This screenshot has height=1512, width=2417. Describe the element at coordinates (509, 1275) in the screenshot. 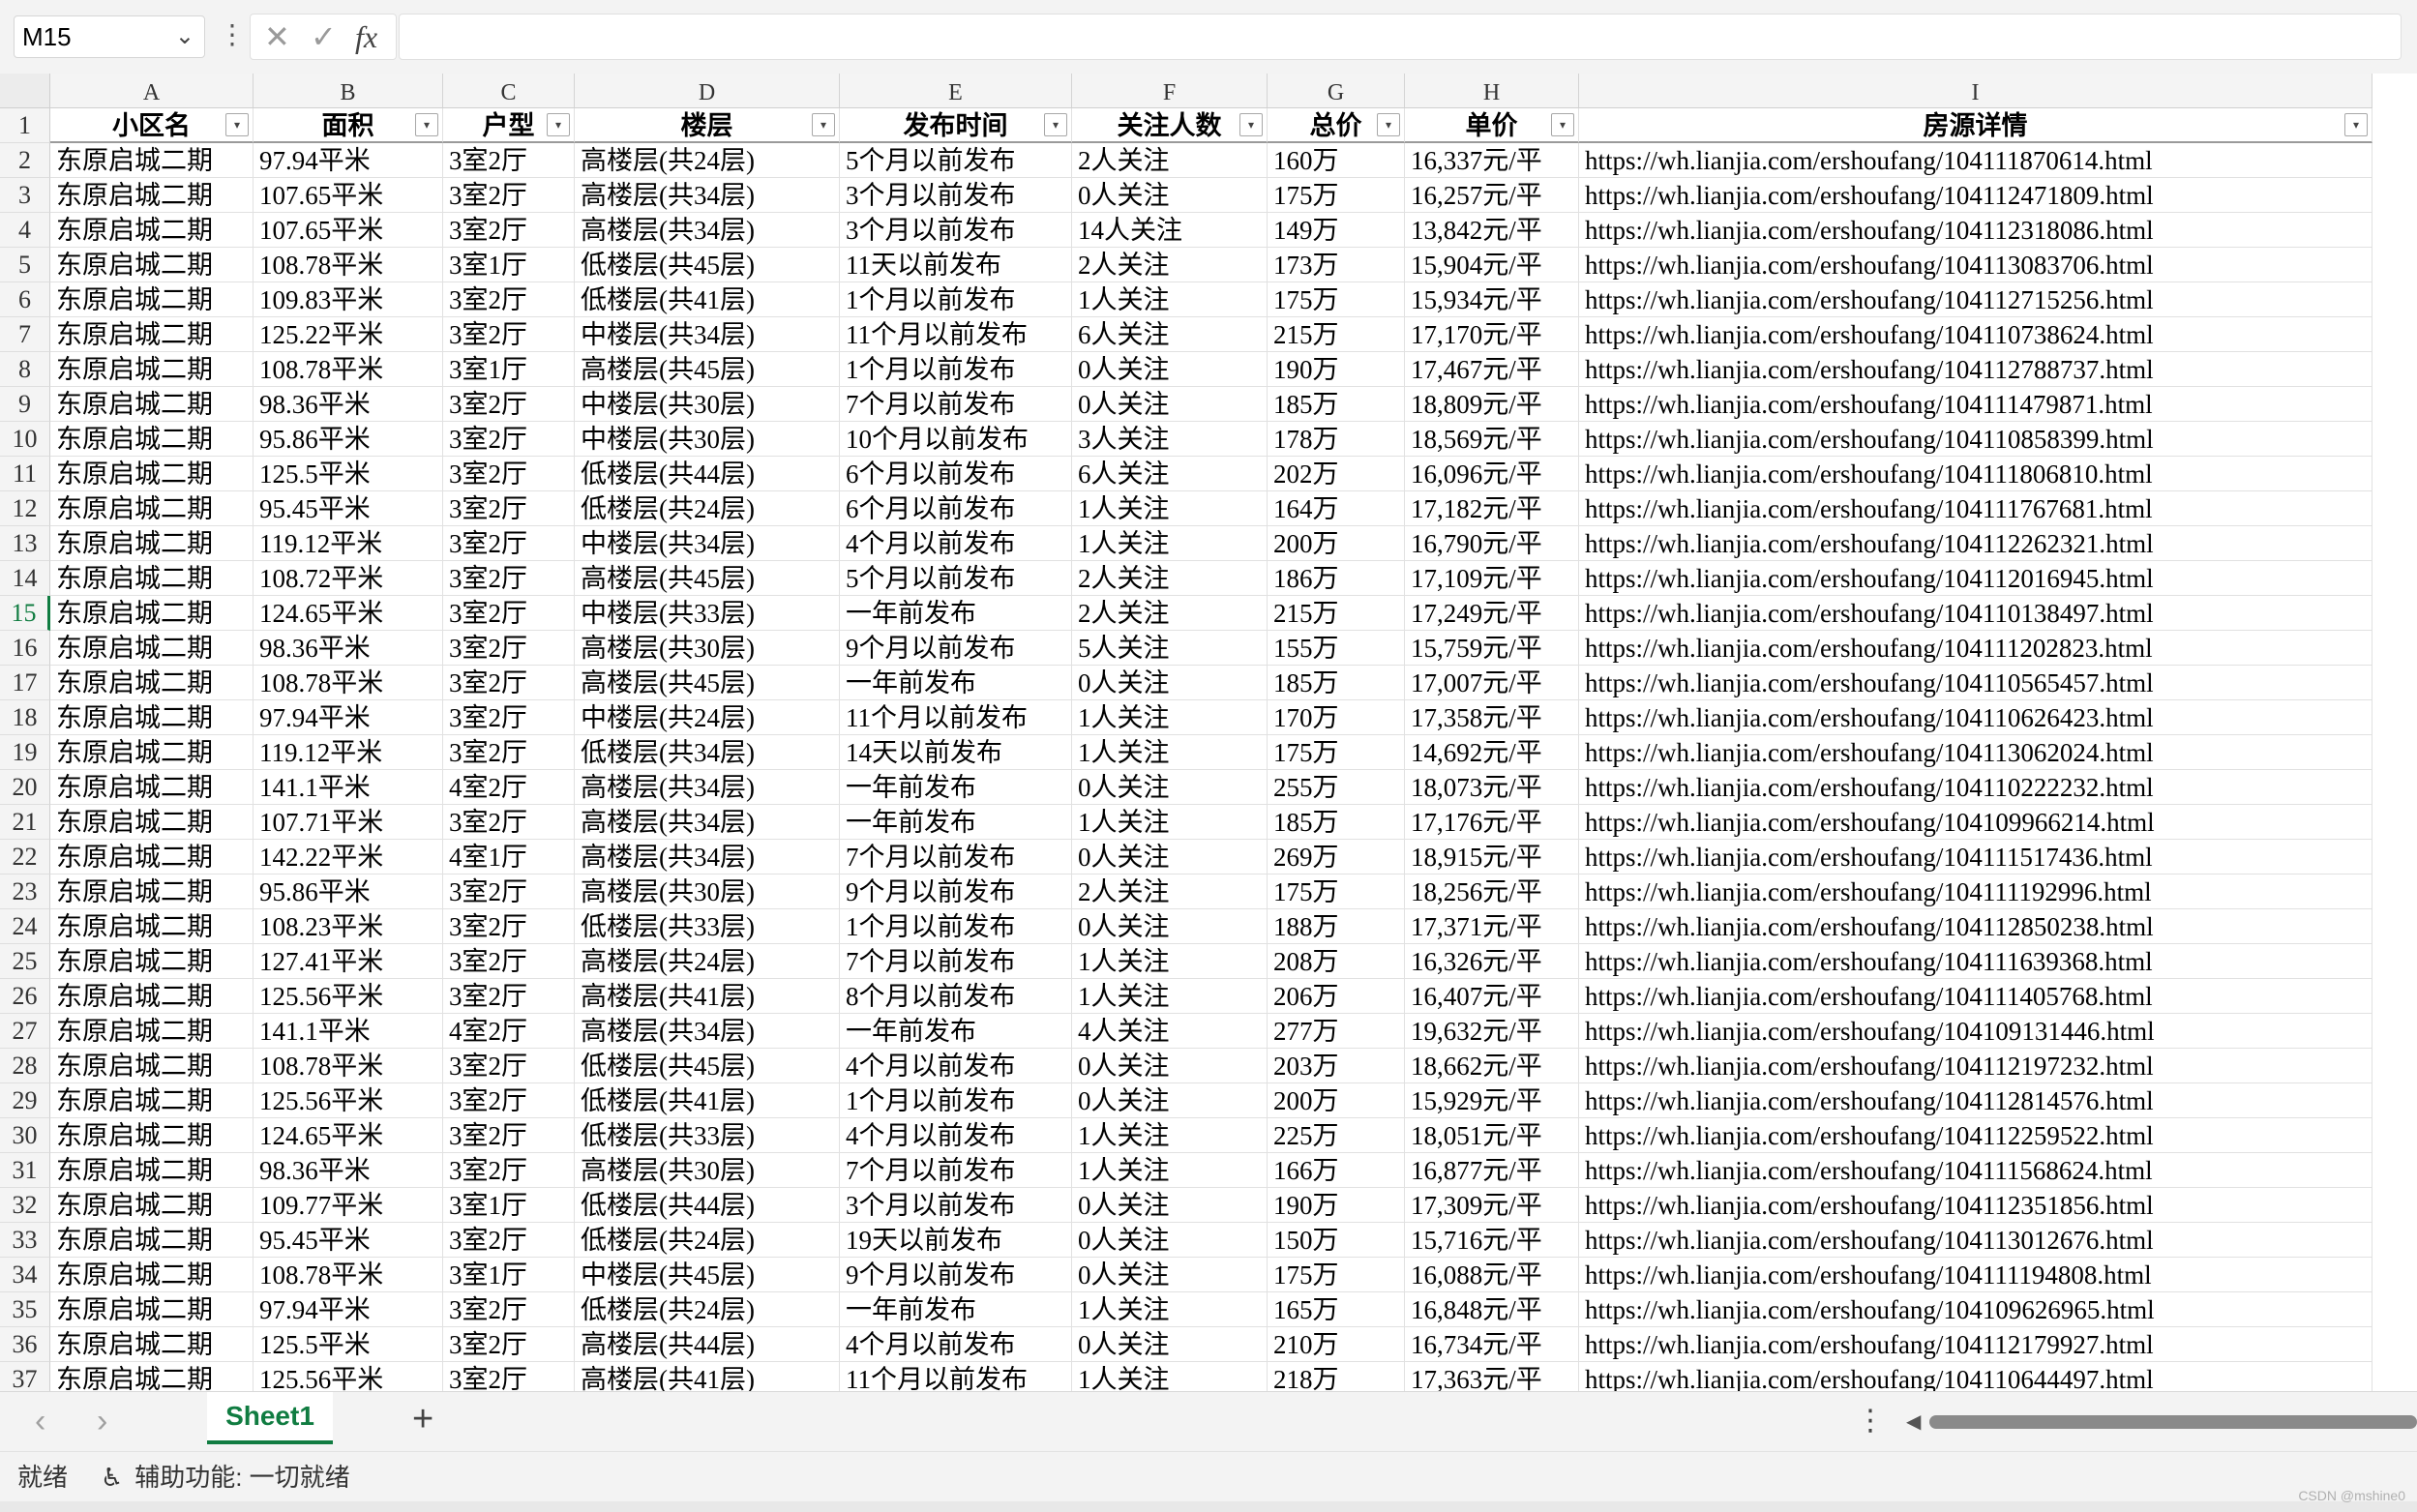

I see `cell-layout: 3室1厅` at that location.